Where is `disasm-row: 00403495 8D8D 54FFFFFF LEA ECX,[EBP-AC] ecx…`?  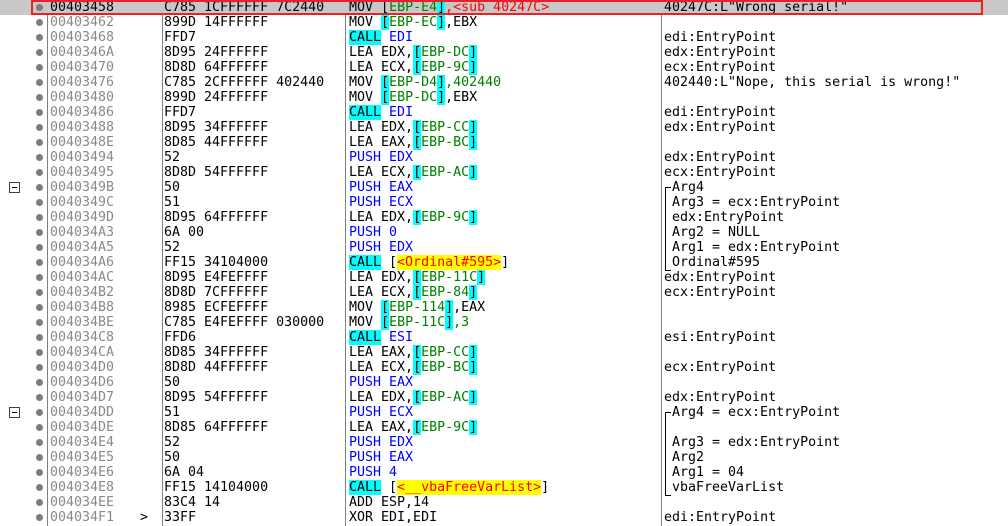 disasm-row: 00403495 8D8D 54FFFFFF LEA ECX,[EBP-AC] ecx… is located at coordinates (504, 172).